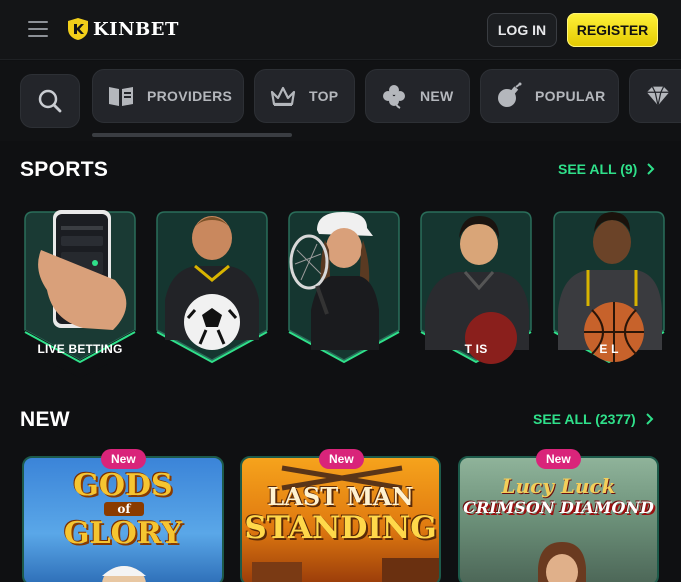 The image size is (681, 582). I want to click on sport-card-live-betting: LIVE BETTING, so click(80, 295).